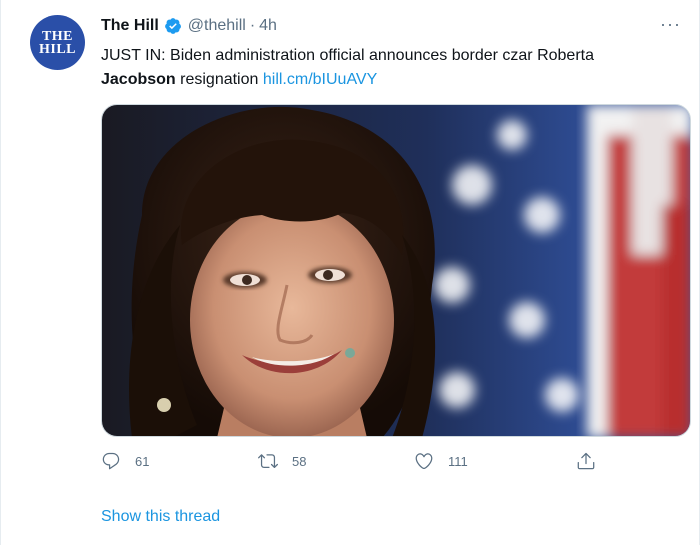 The image size is (700, 545). Describe the element at coordinates (299, 461) in the screenshot. I see `retweet-count: 58` at that location.